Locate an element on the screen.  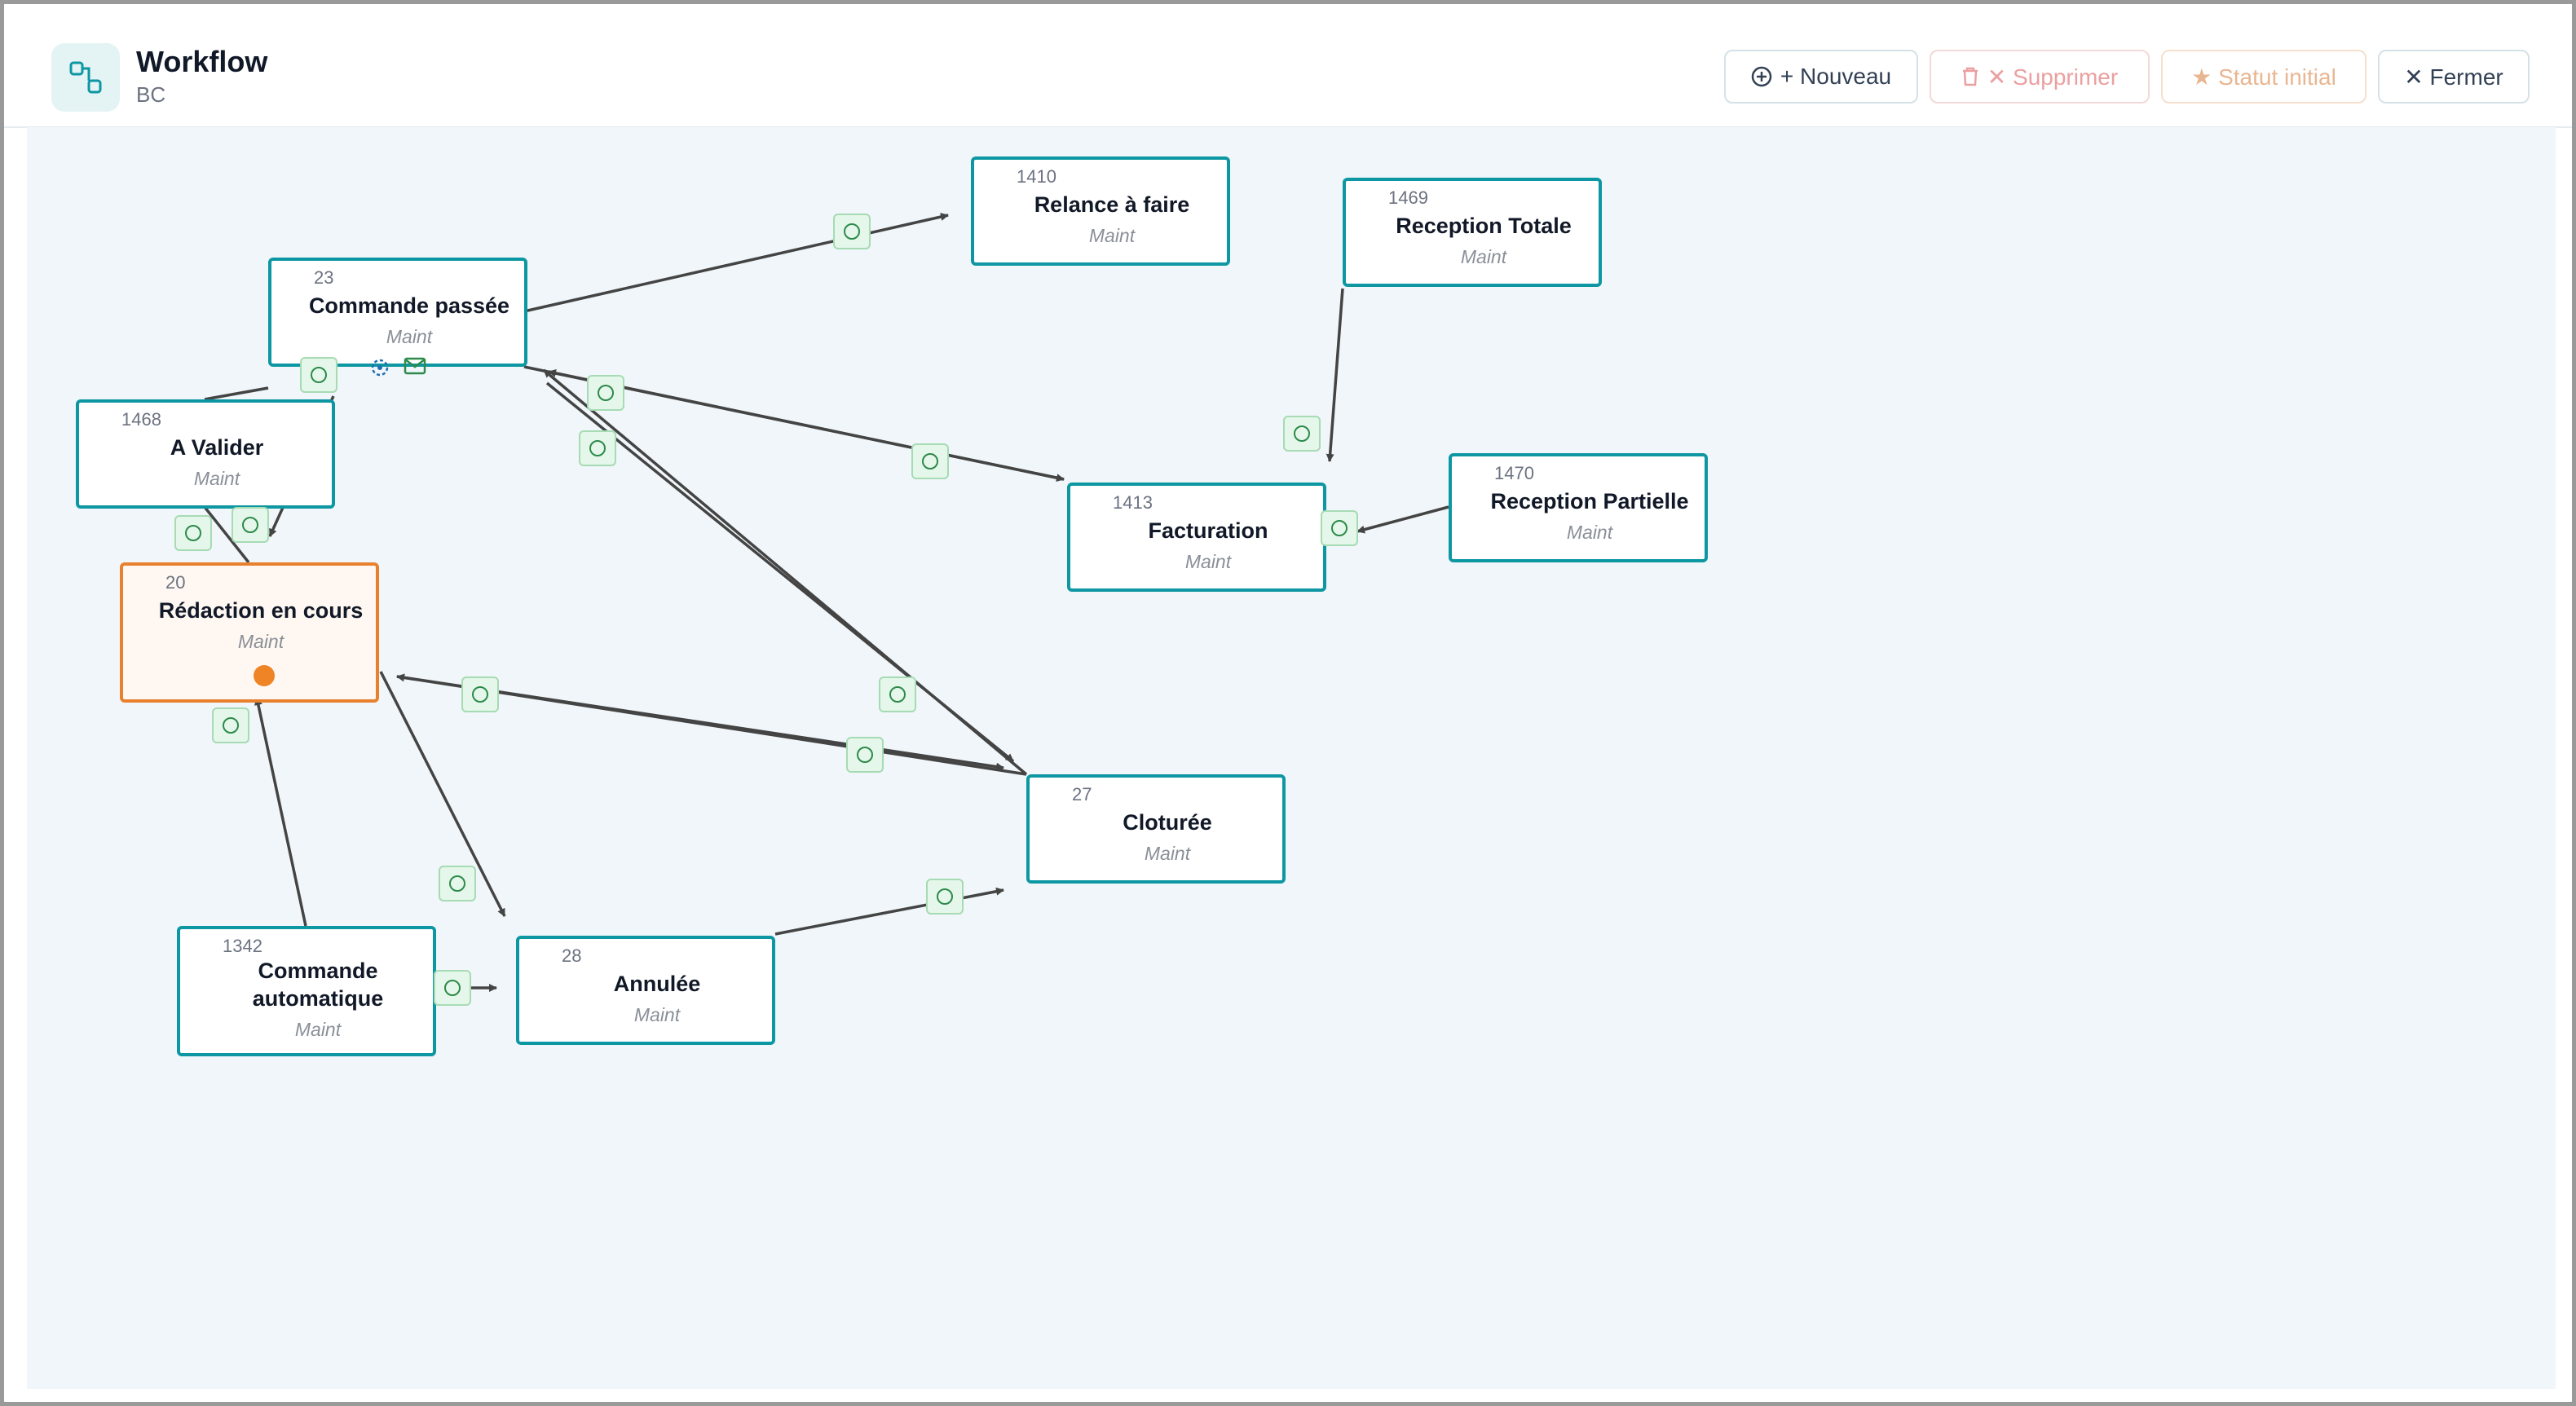
state-node-1413: 1413 Facturation Maint is located at coordinates (1196, 537).